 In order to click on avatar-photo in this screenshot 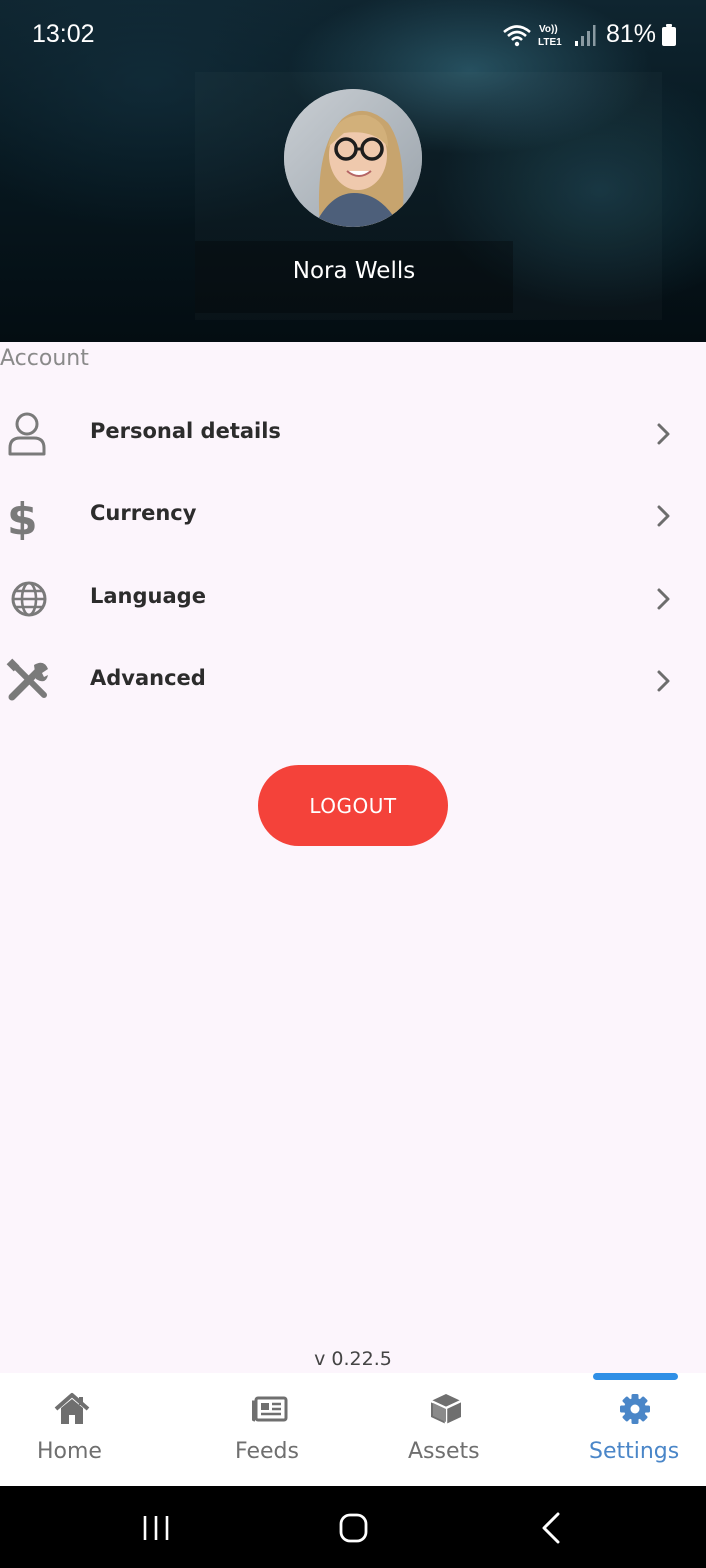, I will do `click(353, 158)`.